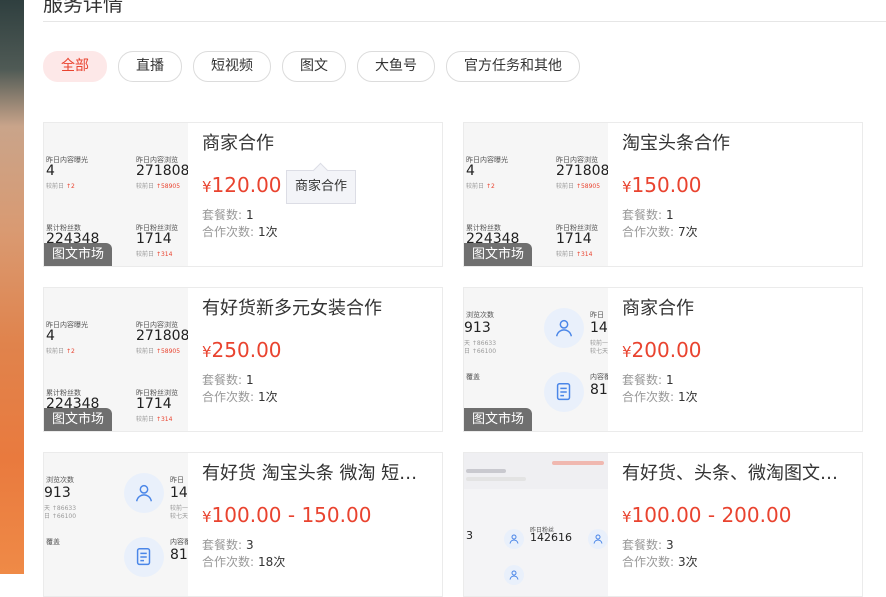  I want to click on tab-short-video: 短视频, so click(232, 66).